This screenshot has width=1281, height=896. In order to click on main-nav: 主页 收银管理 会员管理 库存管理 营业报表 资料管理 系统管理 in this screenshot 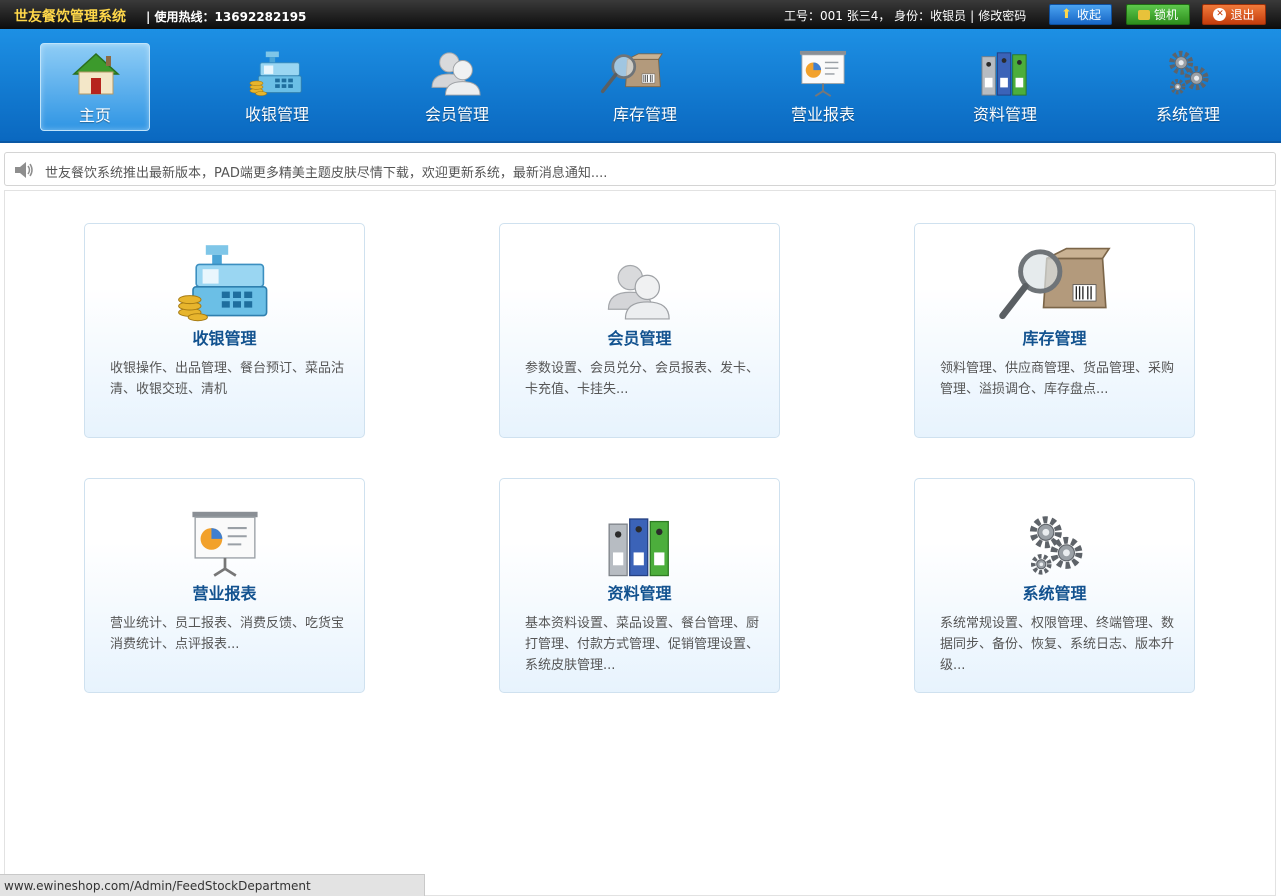, I will do `click(640, 86)`.